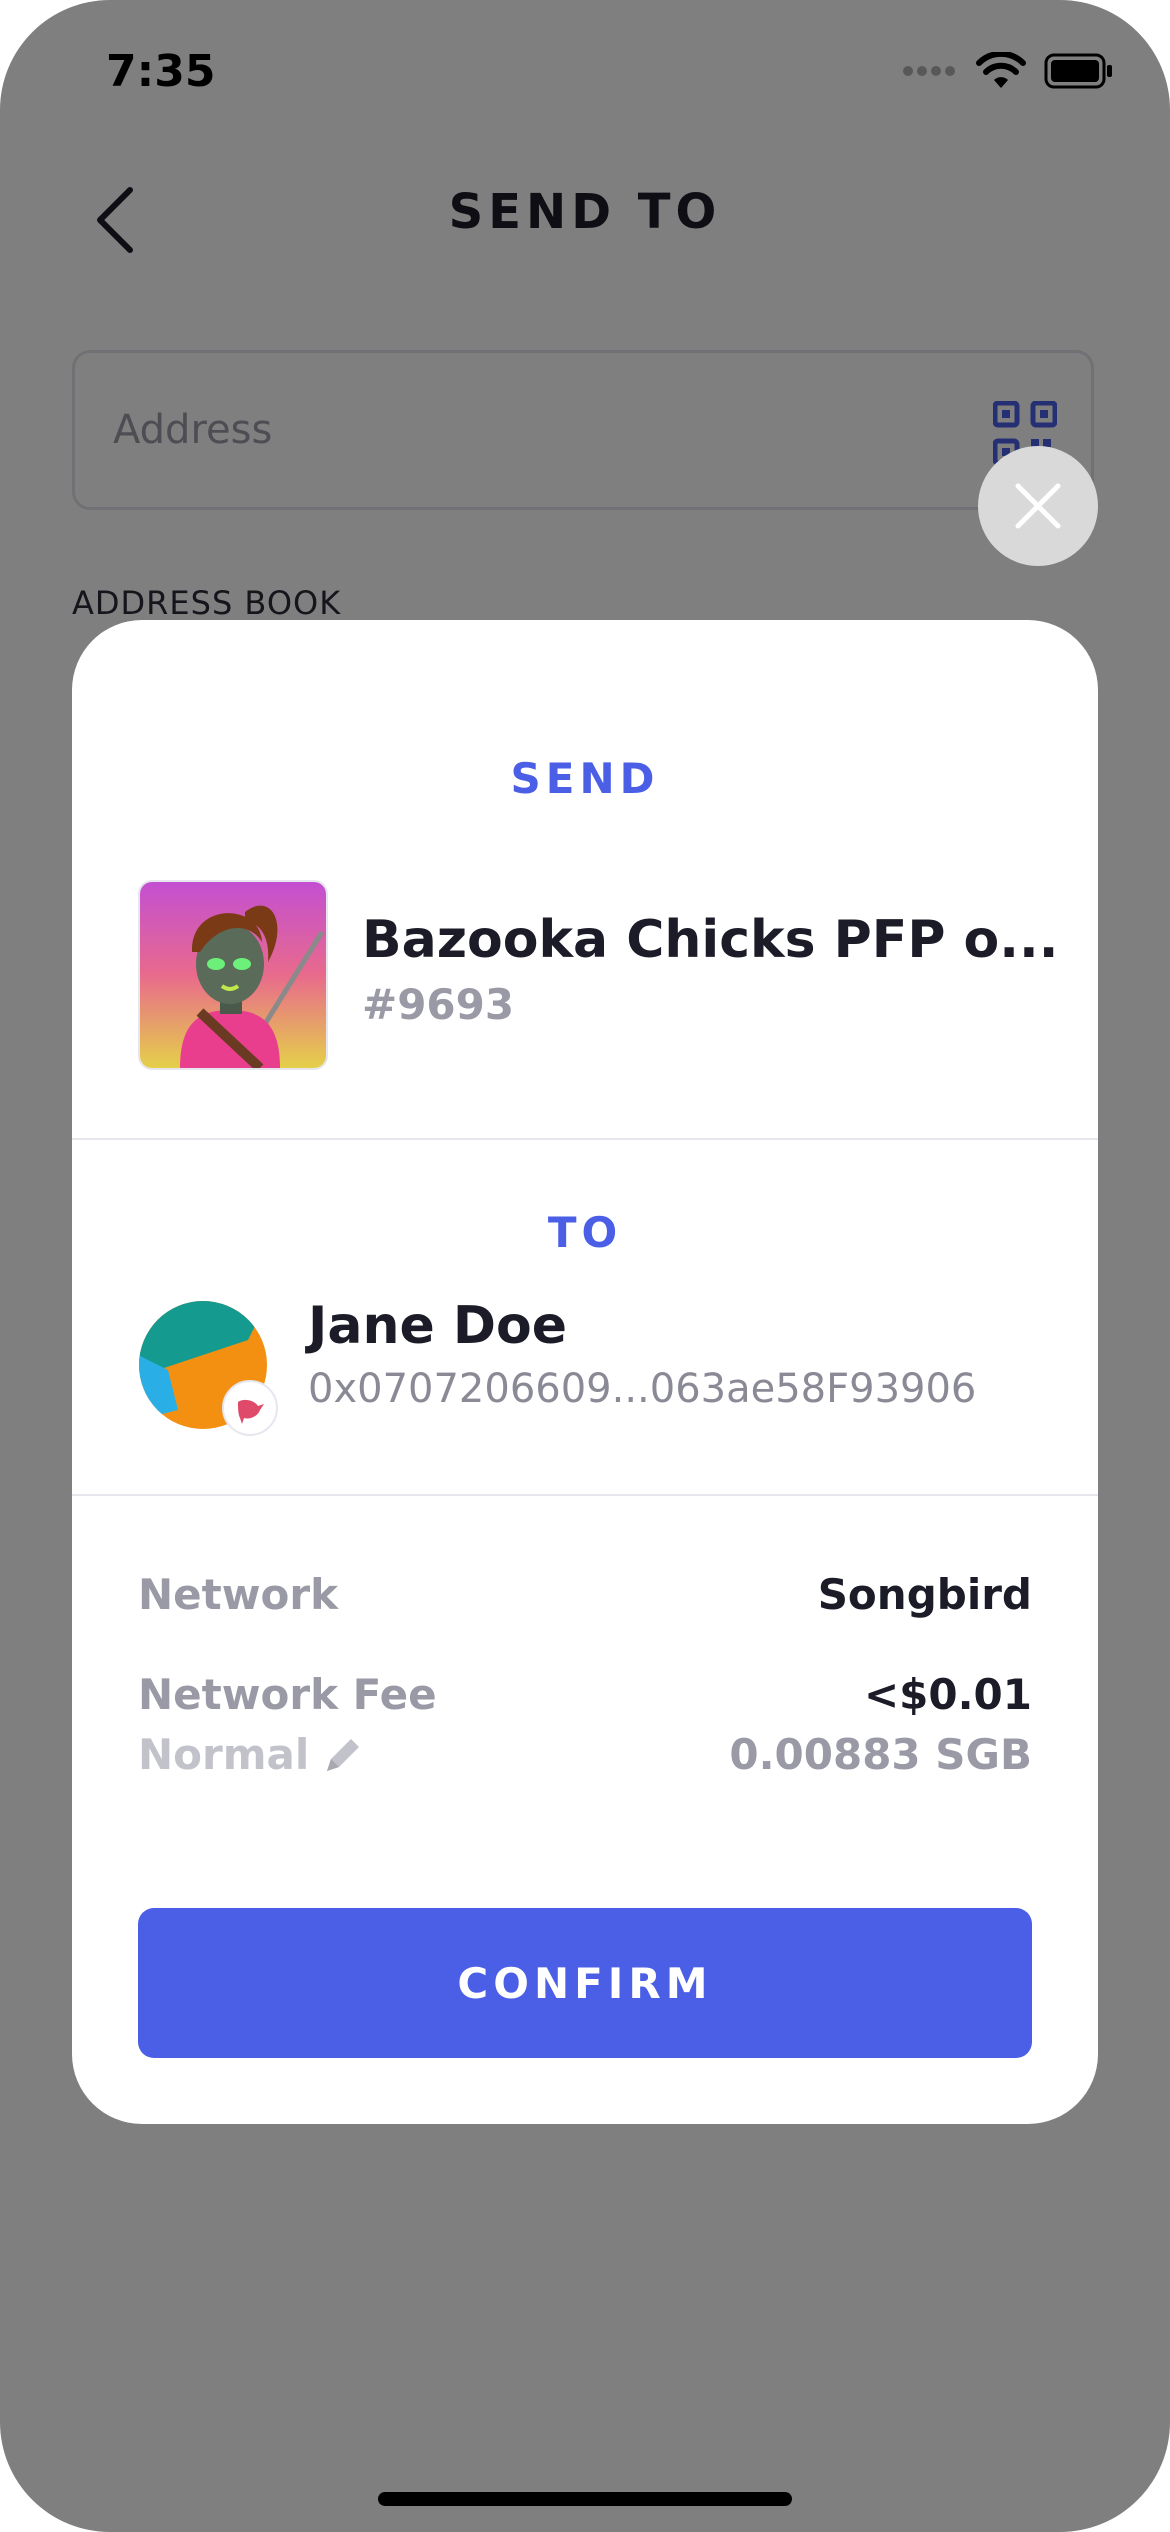 Image resolution: width=1170 pixels, height=2532 pixels. I want to click on fee-speed-selector: Normal, so click(250, 1754).